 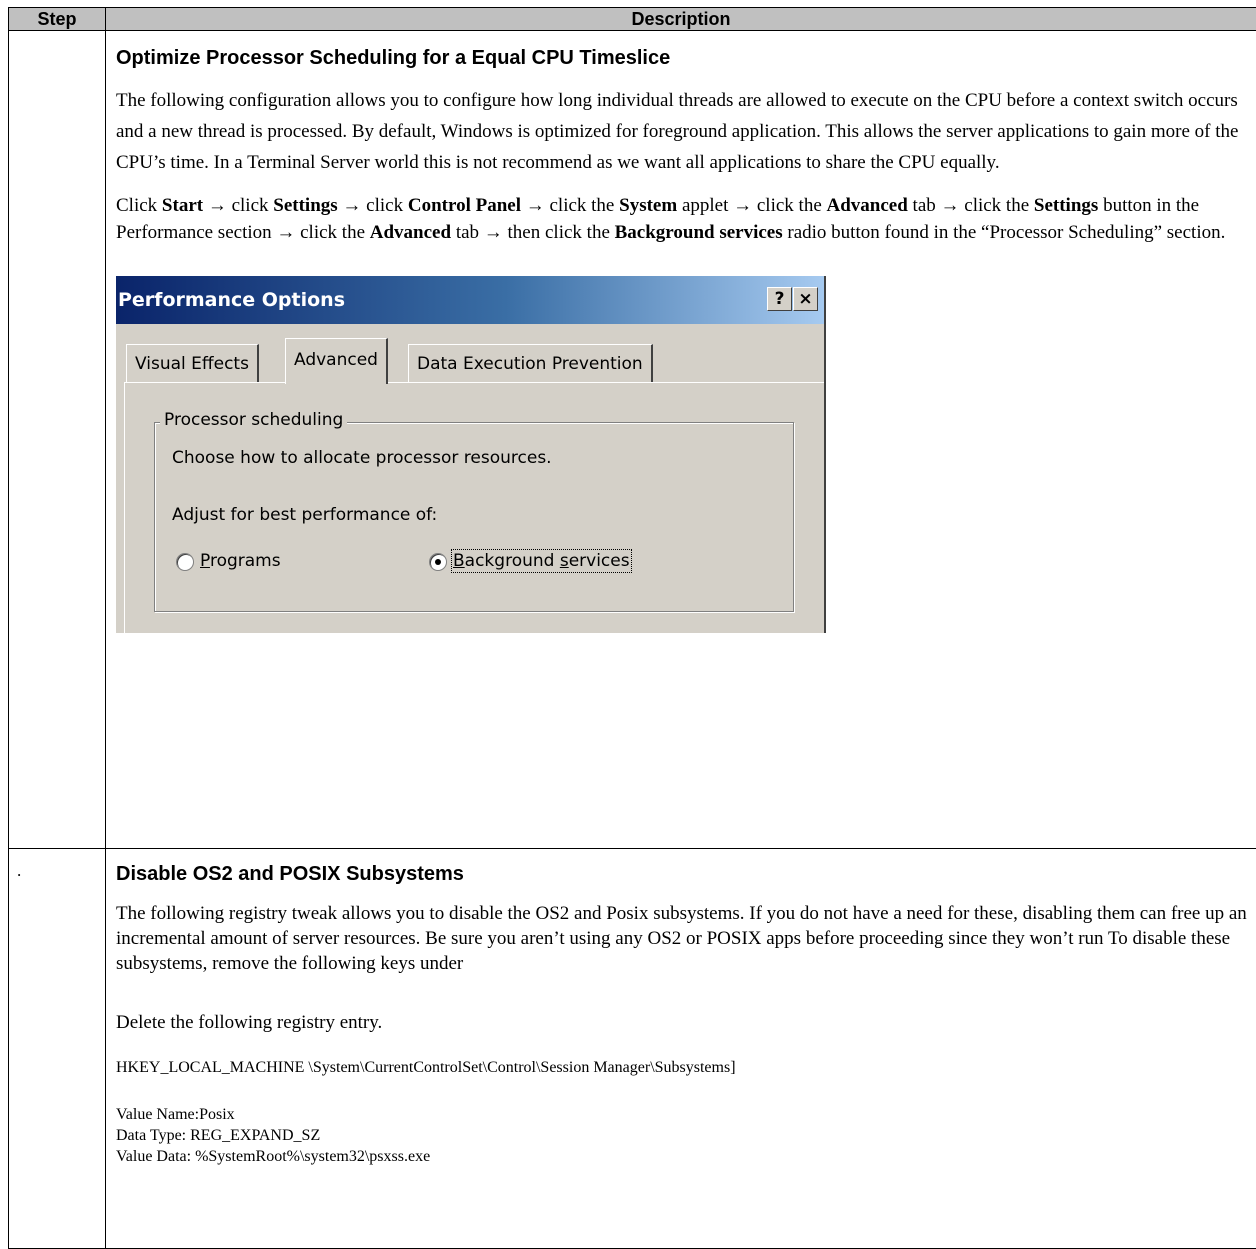 I want to click on value-name: Value Name:Posix, so click(x=686, y=1114).